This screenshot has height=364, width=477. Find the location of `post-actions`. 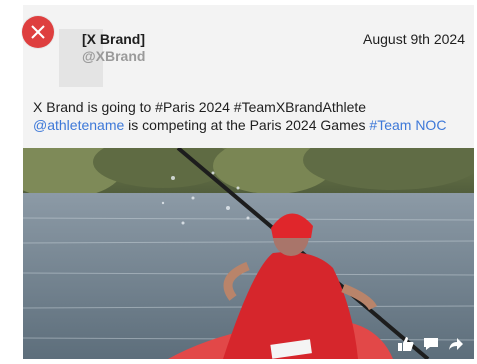

post-actions is located at coordinates (431, 344).